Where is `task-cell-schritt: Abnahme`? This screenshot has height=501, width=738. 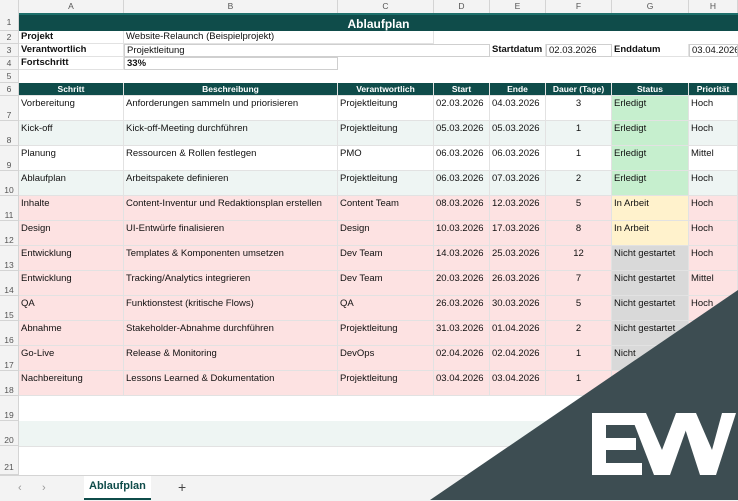 task-cell-schritt: Abnahme is located at coordinates (71, 333).